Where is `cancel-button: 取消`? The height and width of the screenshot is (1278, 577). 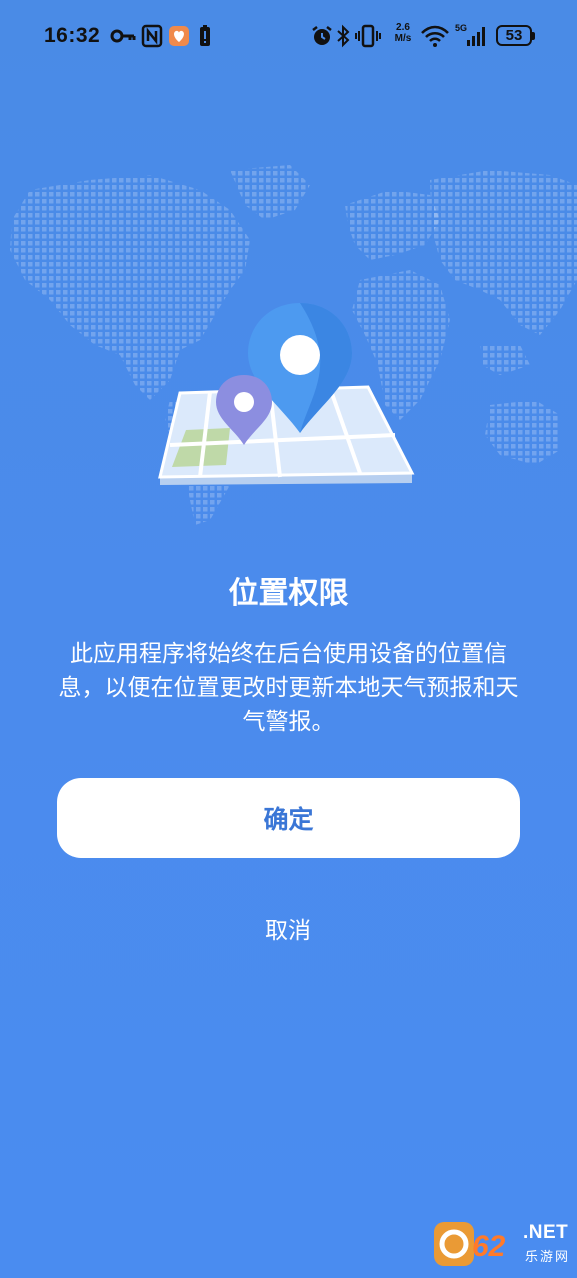 cancel-button: 取消 is located at coordinates (288, 928).